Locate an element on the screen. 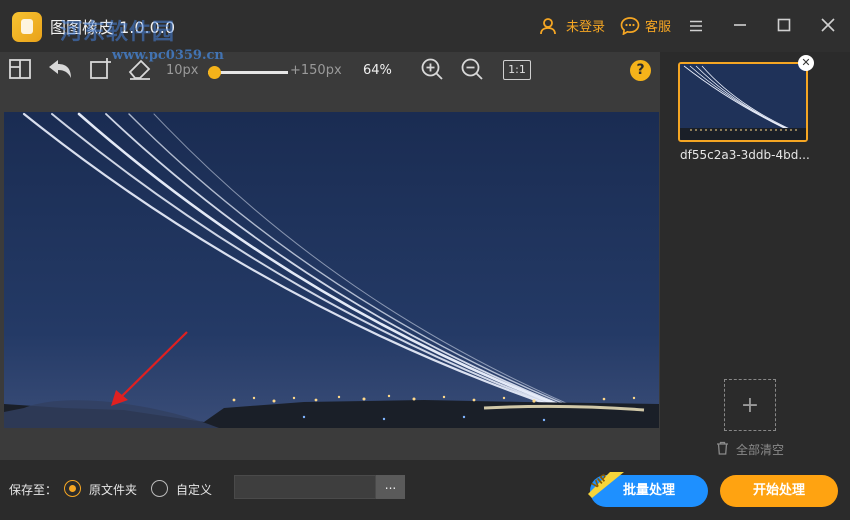 Image resolution: width=850 pixels, height=520 pixels. brush-min-label: 10px is located at coordinates (182, 70).